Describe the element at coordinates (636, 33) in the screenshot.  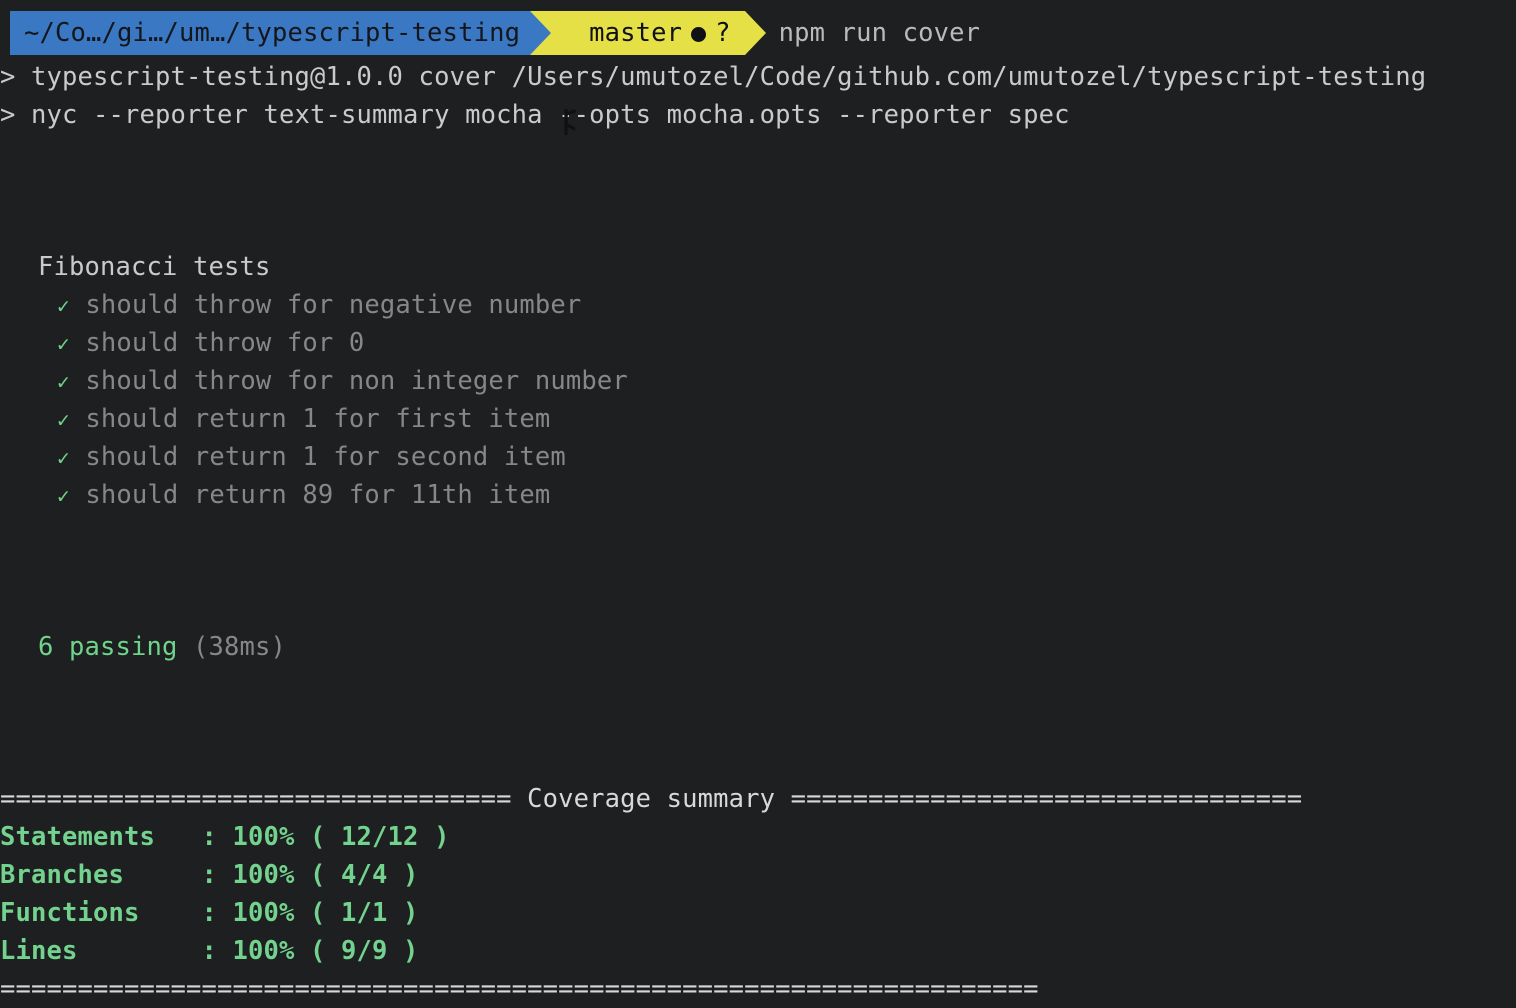
I see `git-branch-name: master` at that location.